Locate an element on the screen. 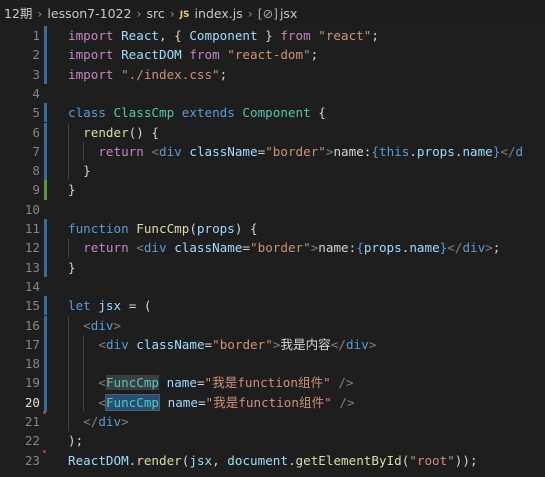  code-token: { is located at coordinates (375, 151).